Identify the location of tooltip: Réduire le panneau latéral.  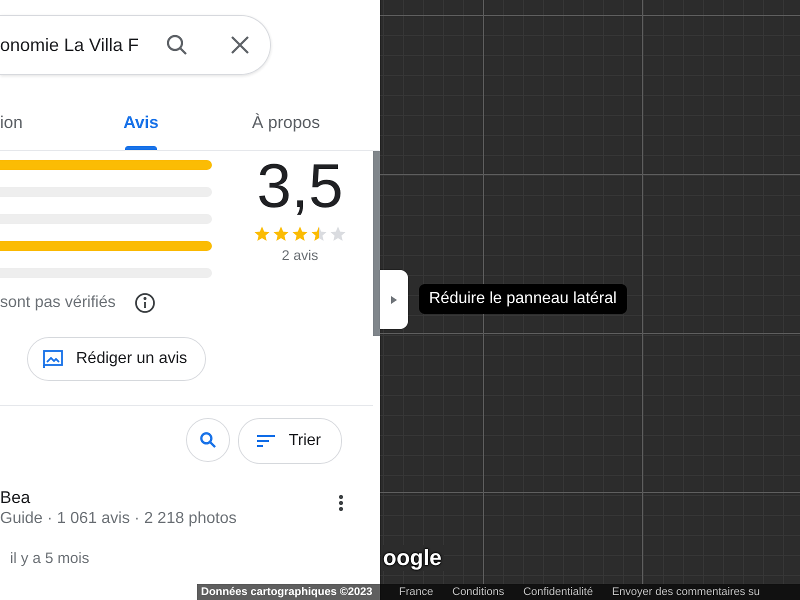
(523, 299).